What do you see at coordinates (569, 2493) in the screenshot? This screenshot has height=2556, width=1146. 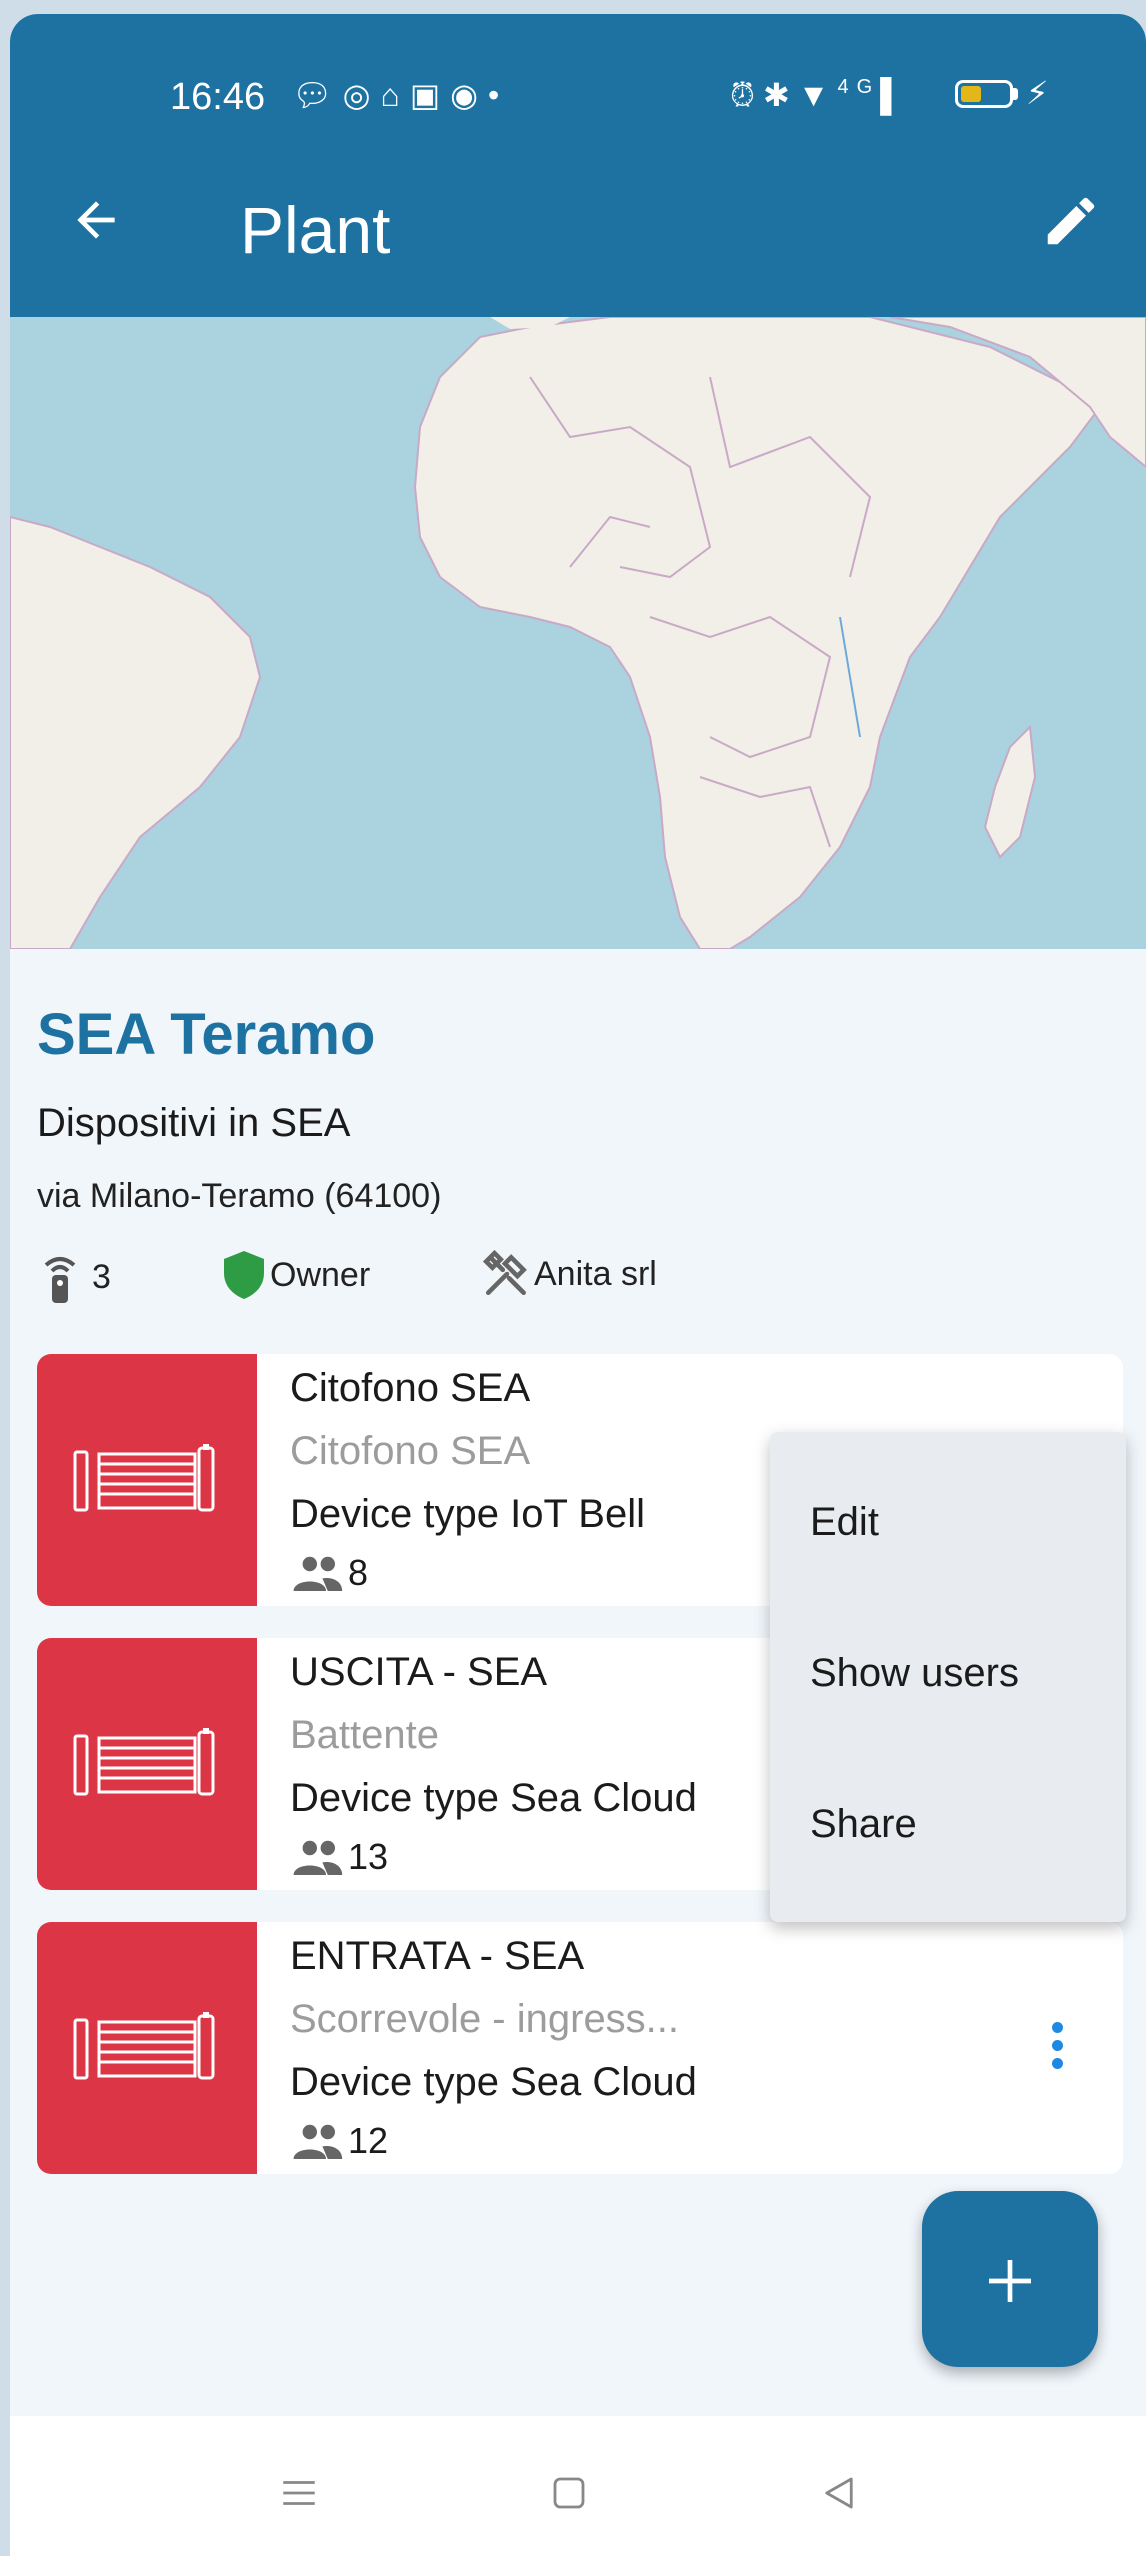 I see `square-icon` at bounding box center [569, 2493].